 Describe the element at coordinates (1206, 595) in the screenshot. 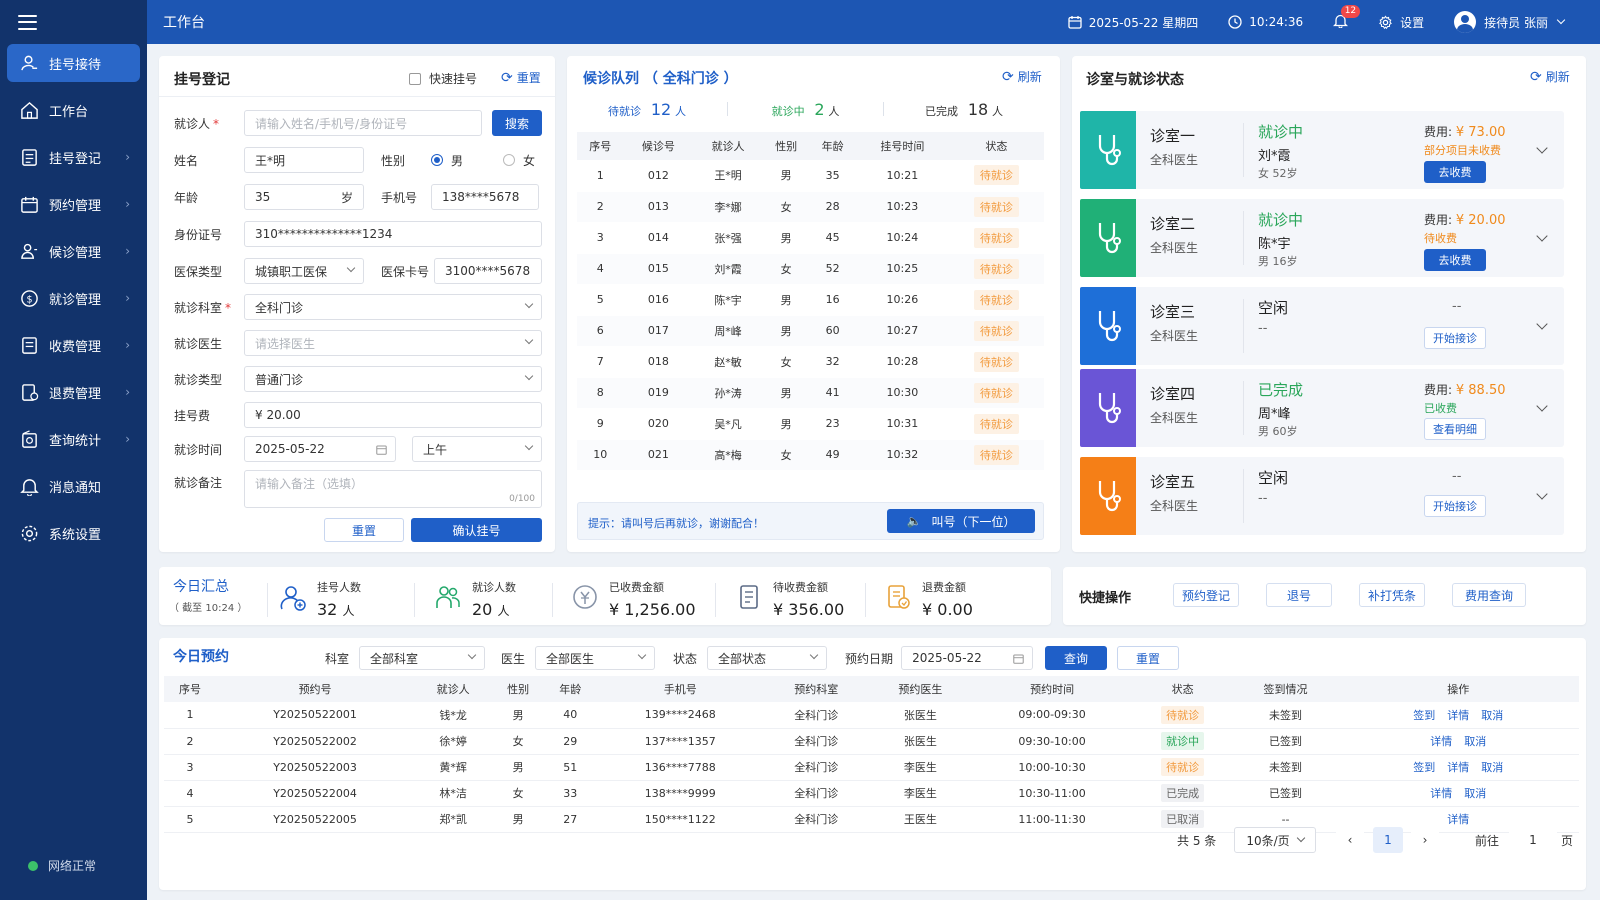

I see `quick-op-button: 预约登记` at that location.